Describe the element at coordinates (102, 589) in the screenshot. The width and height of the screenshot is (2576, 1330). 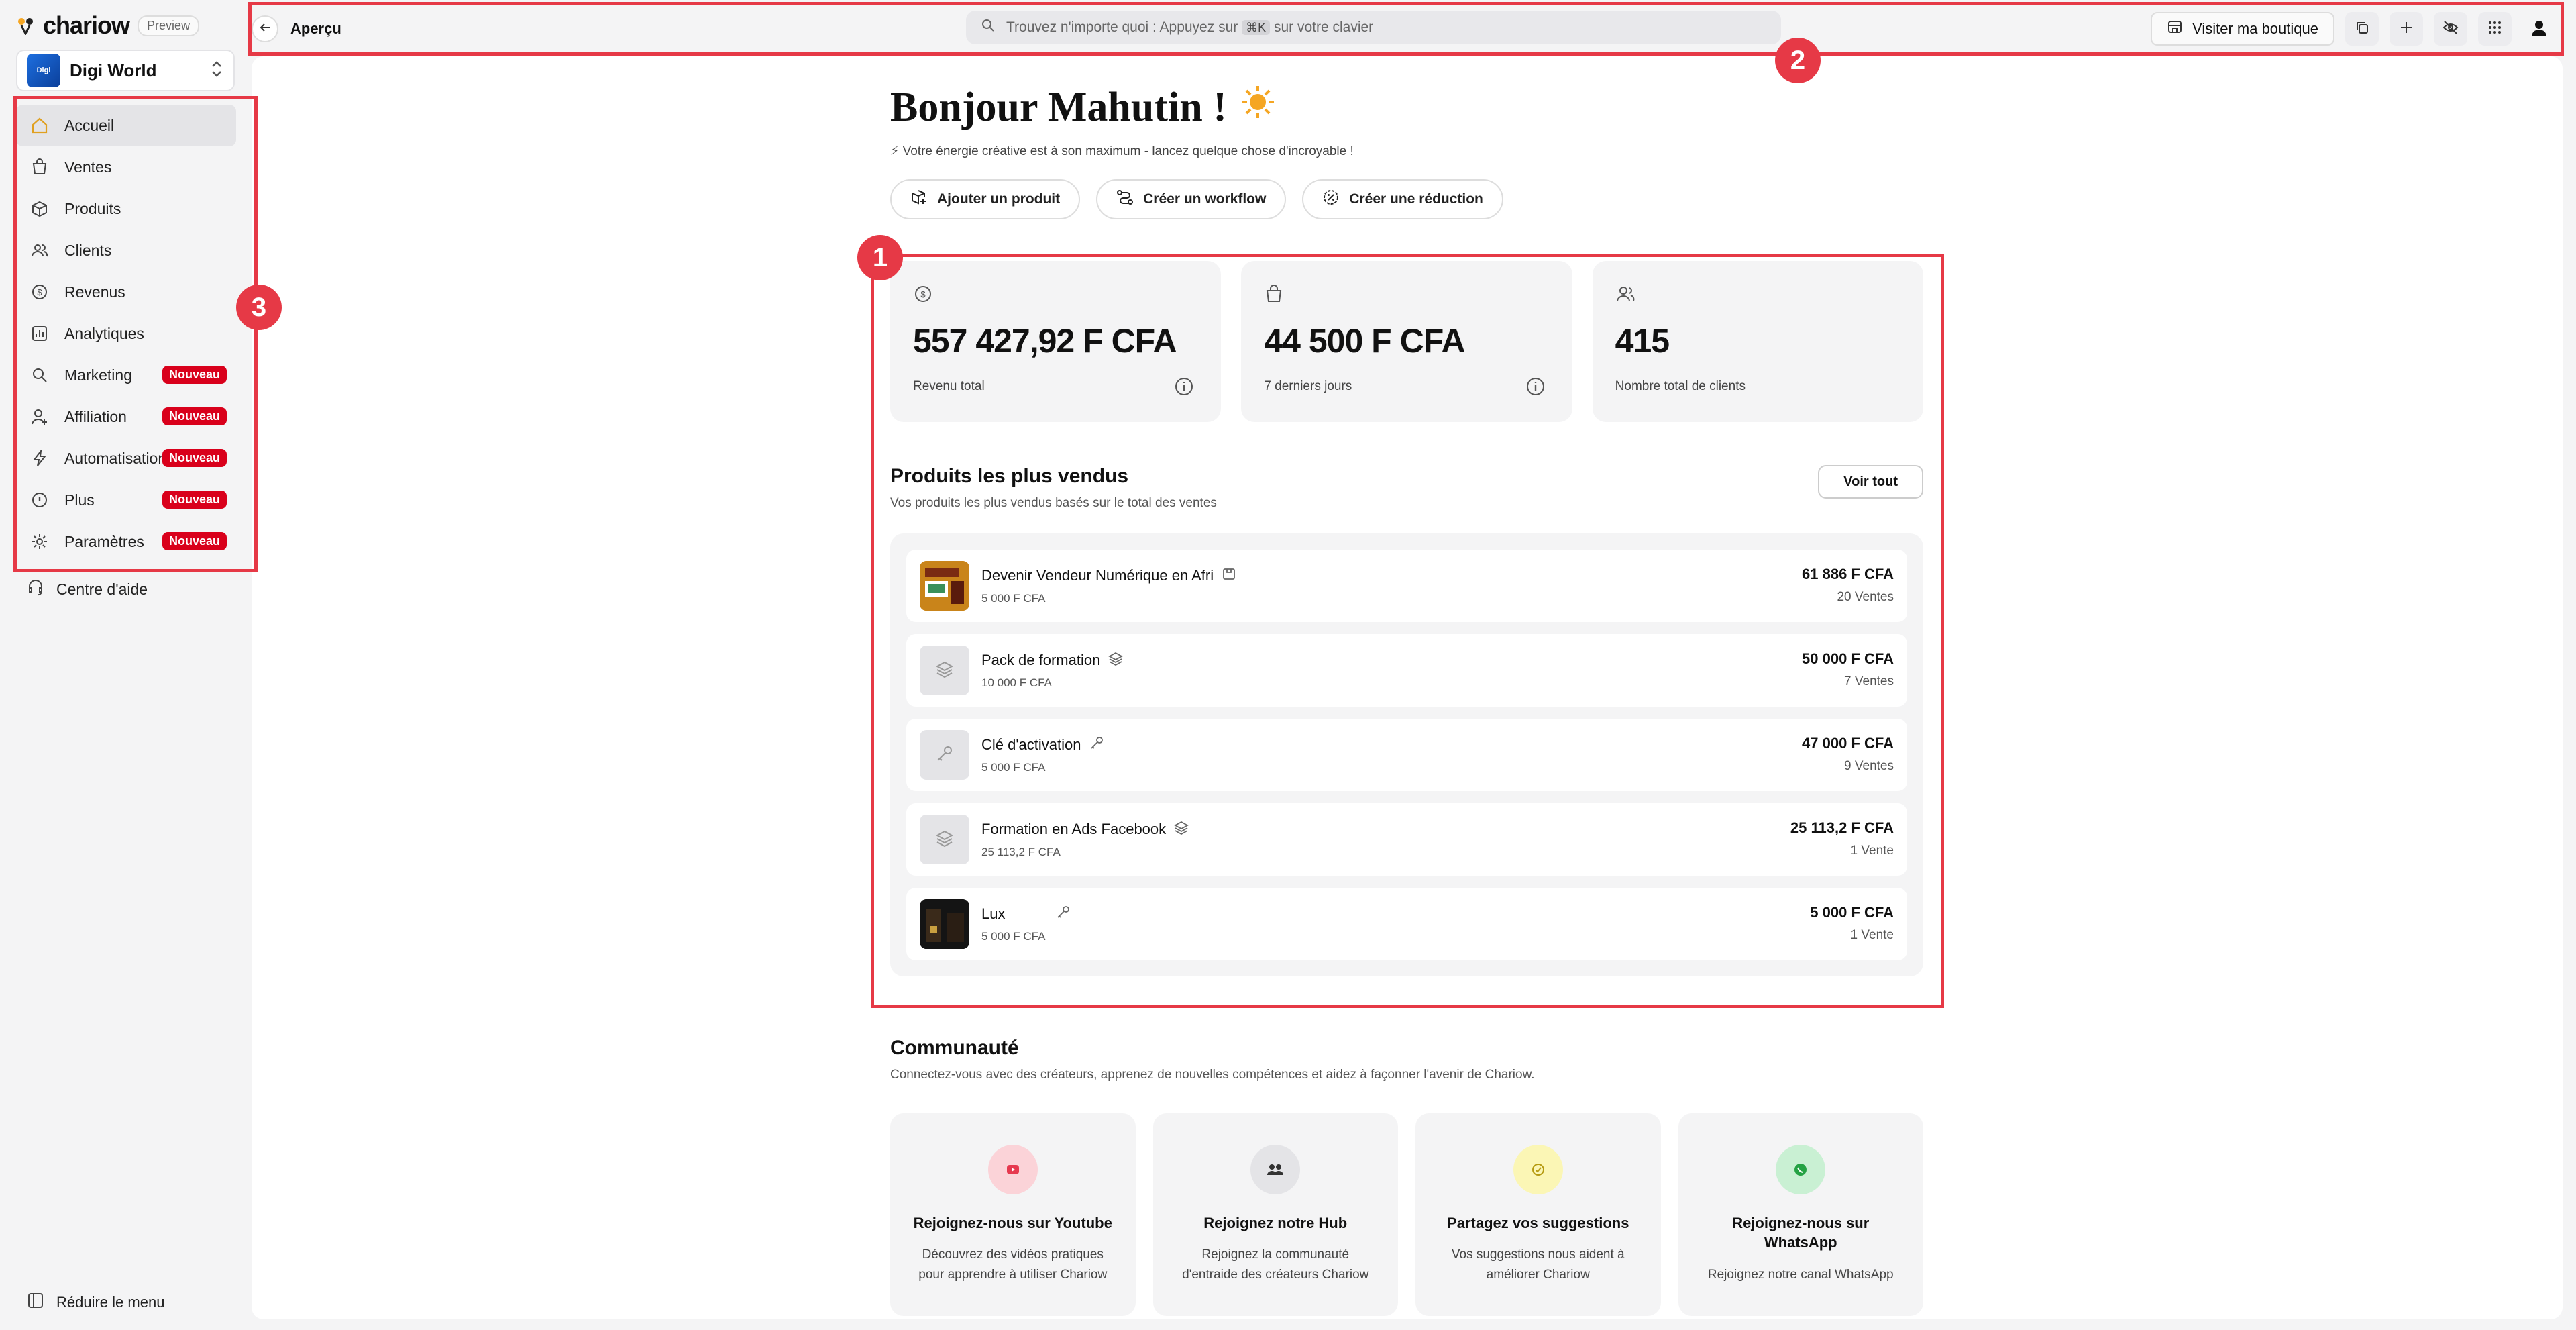
I see `help-center-label: Centre d'aide` at that location.